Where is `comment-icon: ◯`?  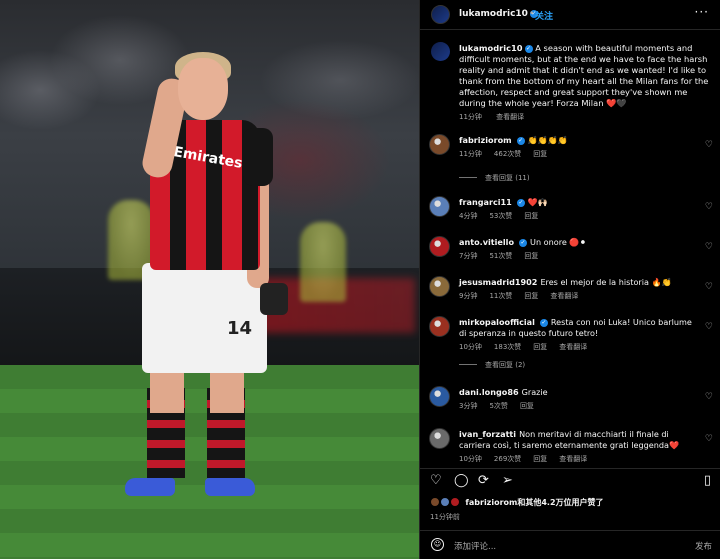
comment-icon: ◯ is located at coordinates (461, 480).